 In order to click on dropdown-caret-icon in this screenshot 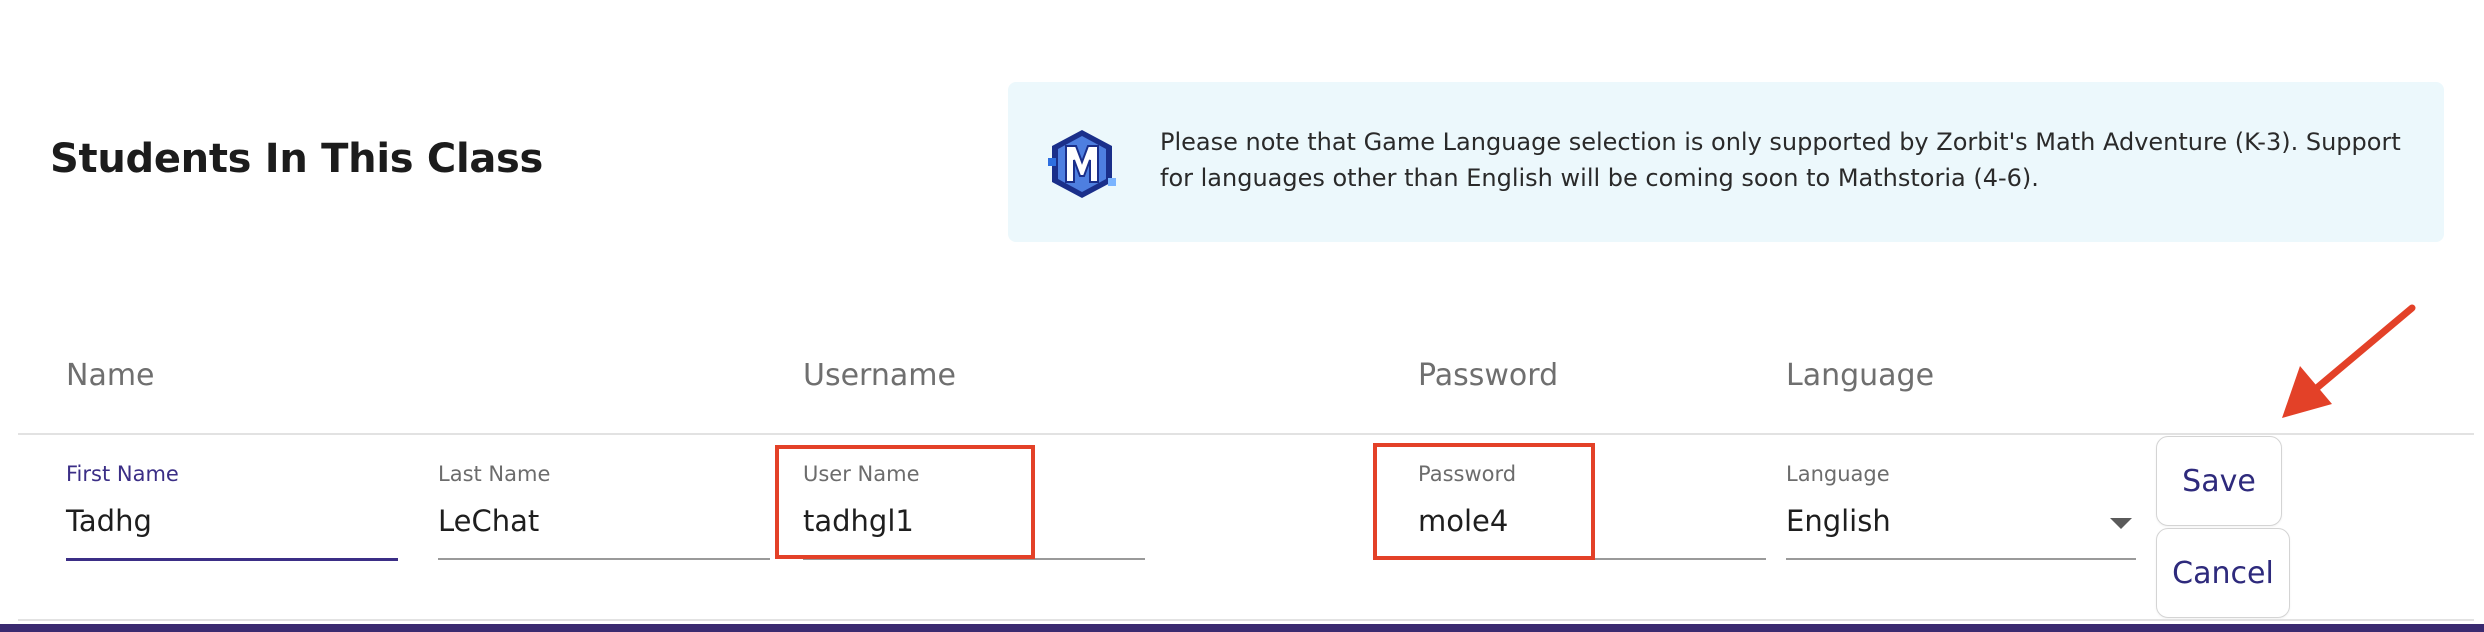, I will do `click(2121, 523)`.